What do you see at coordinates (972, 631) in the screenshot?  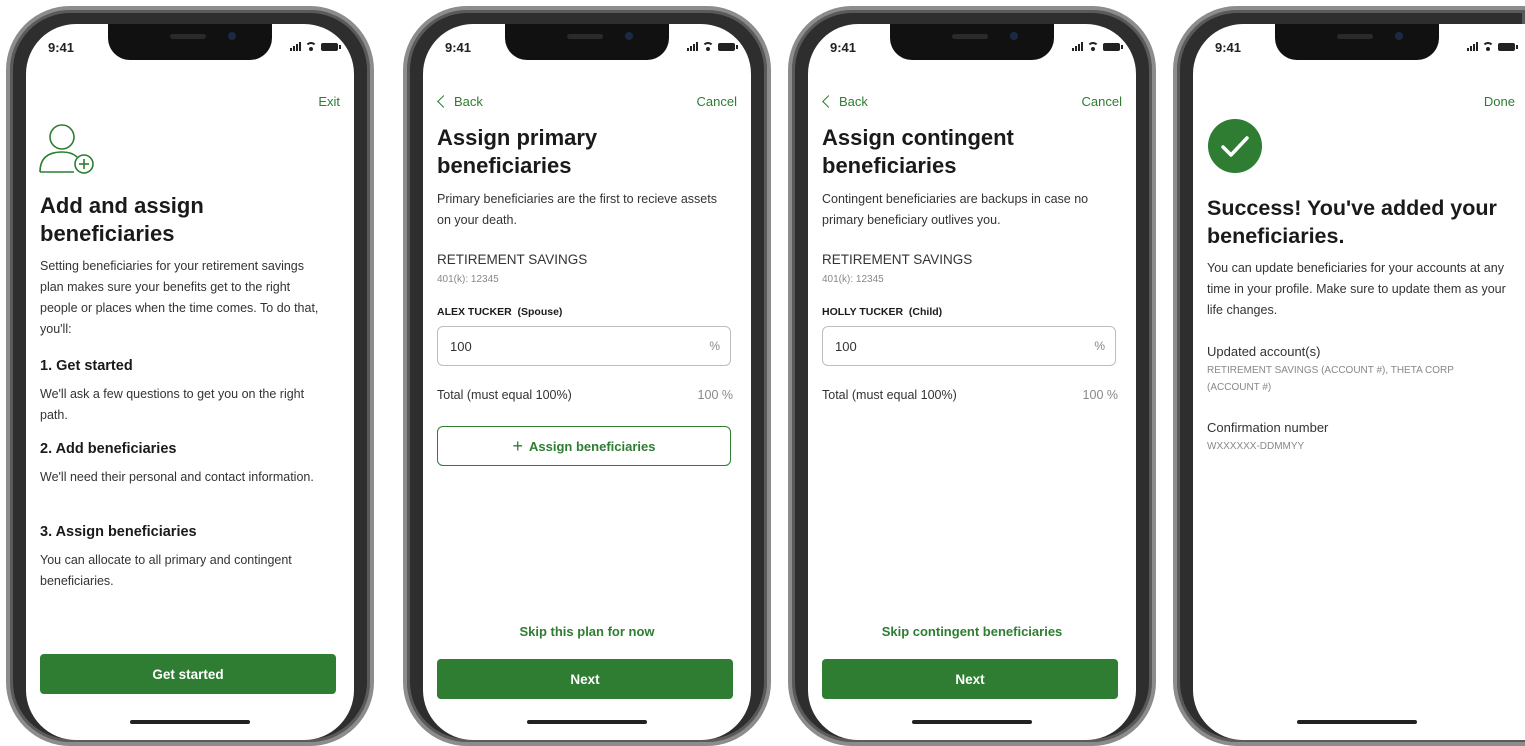 I see `skip-contingent-link: Skip contingent beneficiaries` at bounding box center [972, 631].